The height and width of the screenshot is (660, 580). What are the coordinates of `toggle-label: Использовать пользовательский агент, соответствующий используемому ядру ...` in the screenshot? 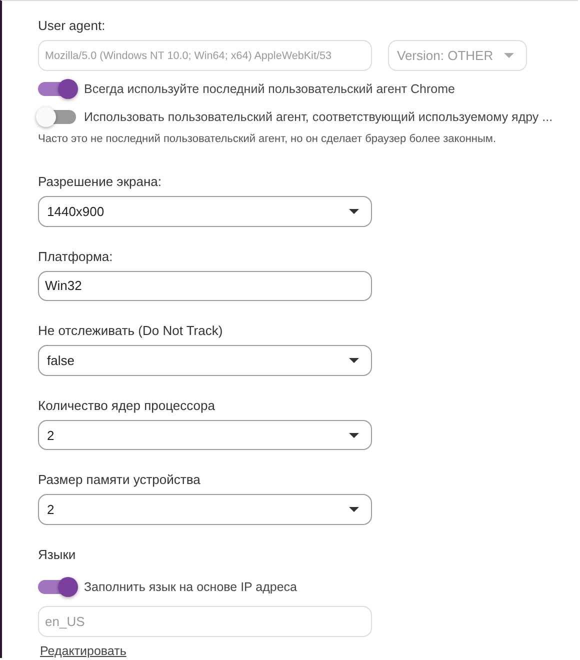 It's located at (318, 117).